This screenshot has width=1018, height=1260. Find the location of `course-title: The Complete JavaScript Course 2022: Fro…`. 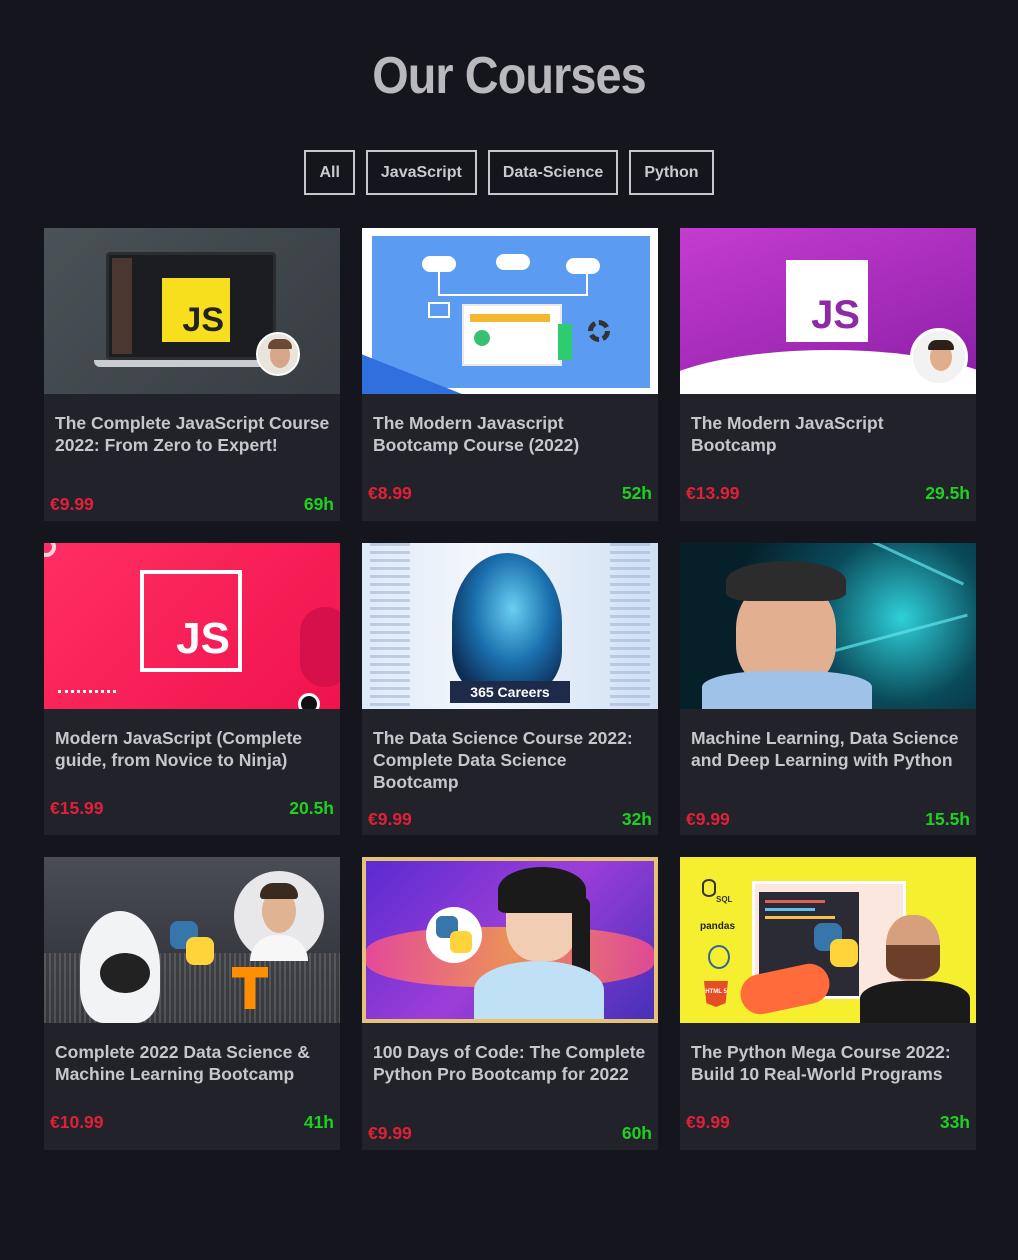

course-title: The Complete JavaScript Course 2022: Fro… is located at coordinates (192, 434).